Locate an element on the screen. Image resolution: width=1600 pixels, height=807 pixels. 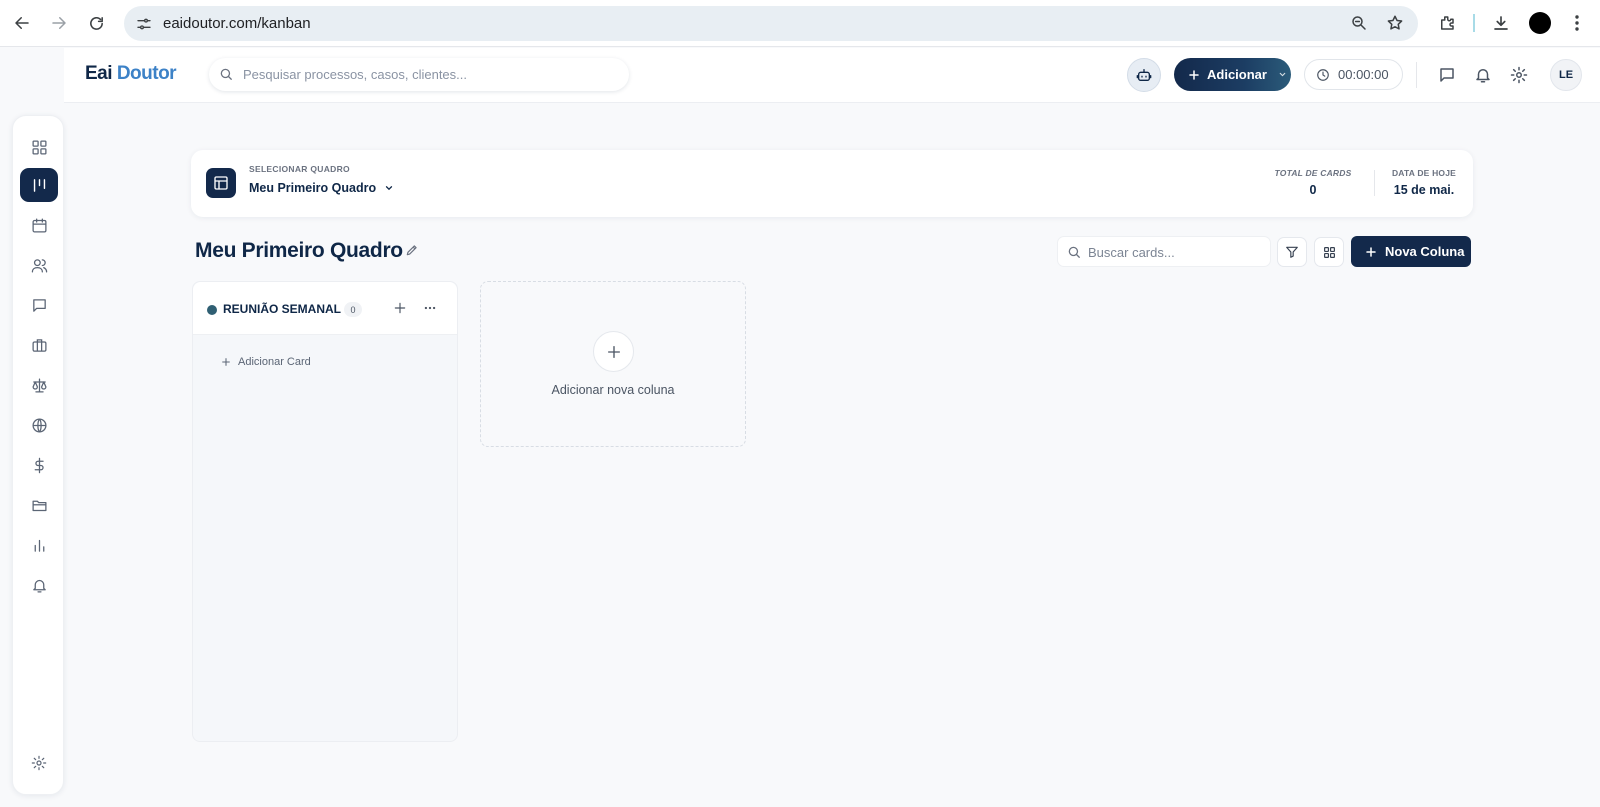
new-column-label: Nova Coluna is located at coordinates (1425, 251).